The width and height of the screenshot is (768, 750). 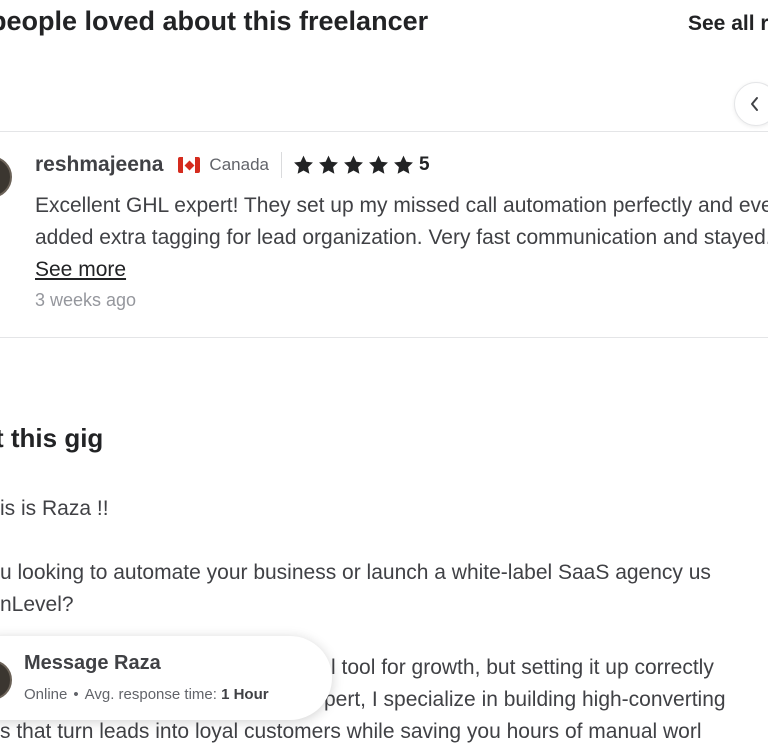 I want to click on seller-status: Online • Avg. response time: 1 Hour, so click(x=146, y=694).